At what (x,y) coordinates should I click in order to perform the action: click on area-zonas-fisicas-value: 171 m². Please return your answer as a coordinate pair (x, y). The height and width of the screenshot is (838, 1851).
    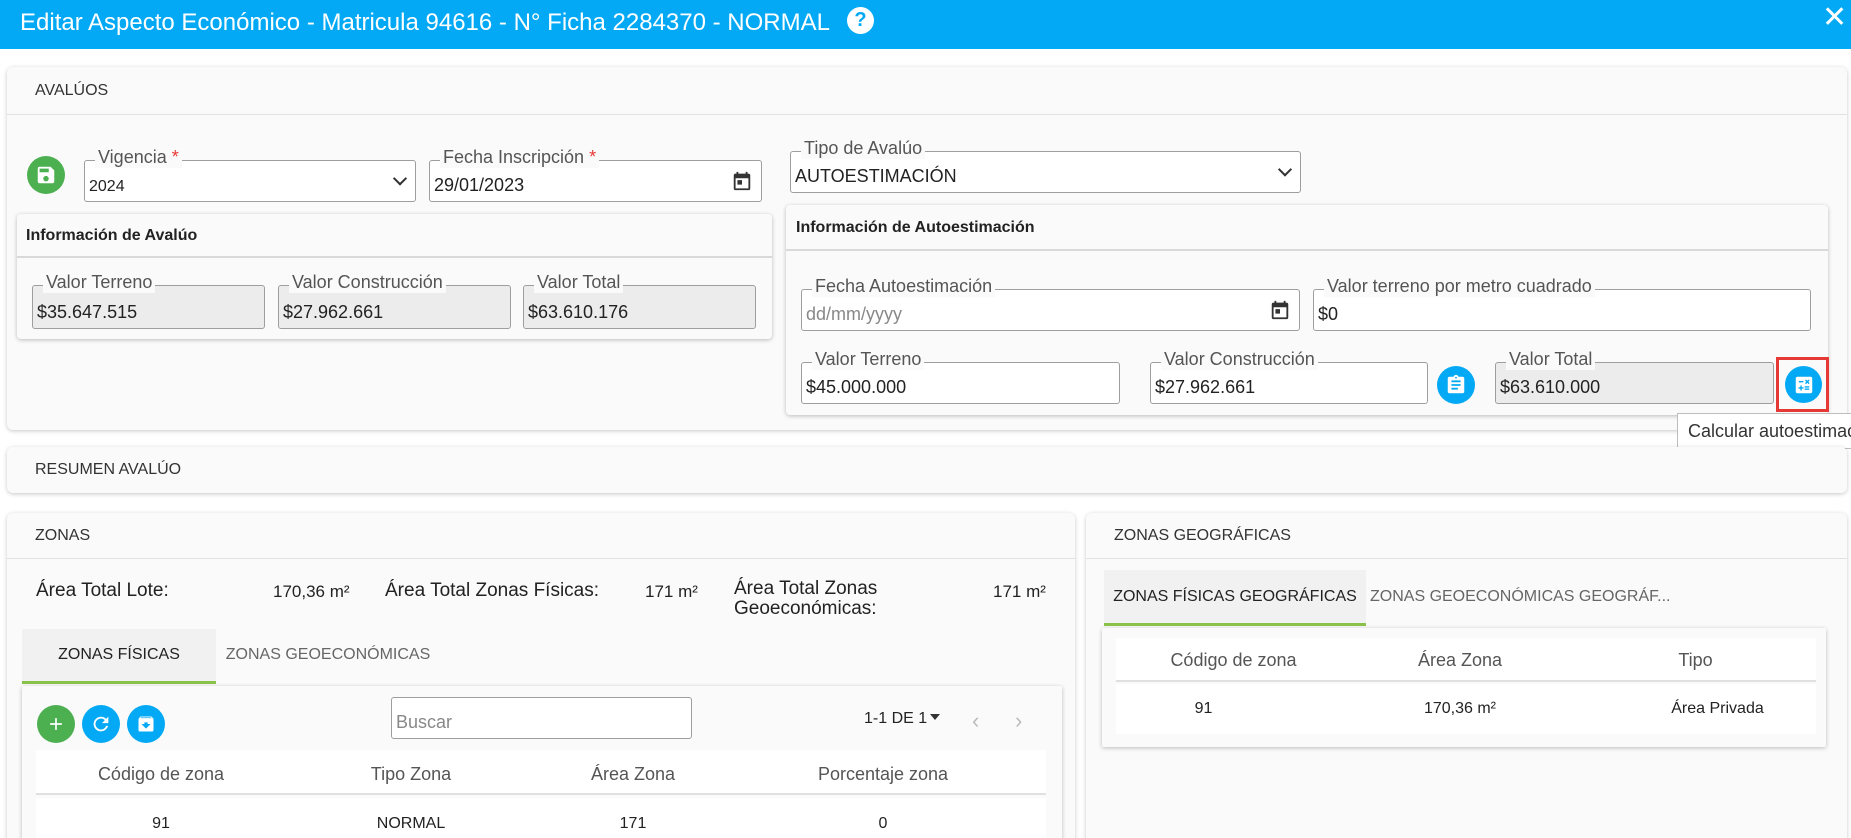
    Looking at the image, I should click on (671, 591).